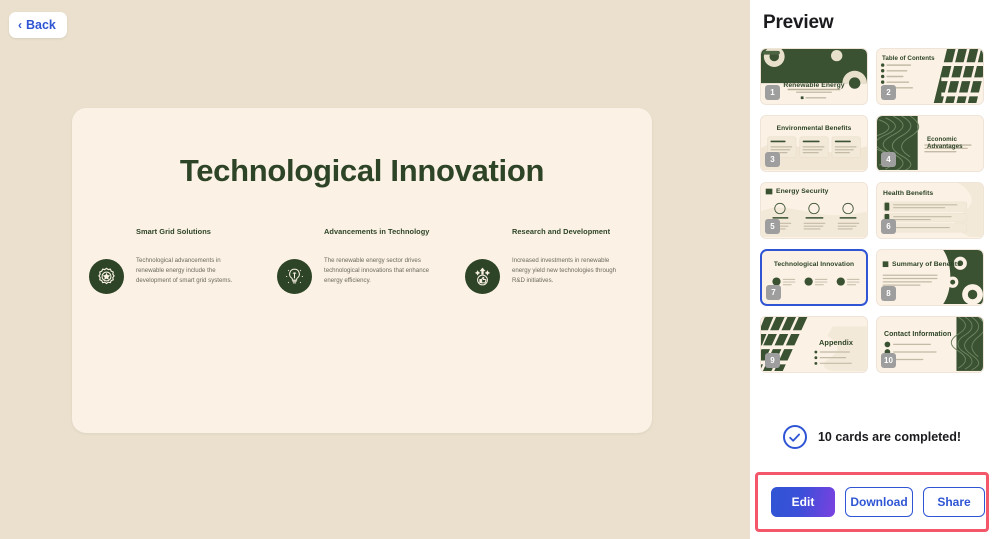 The image size is (994, 539). I want to click on thumbnail-number: 1, so click(772, 92).